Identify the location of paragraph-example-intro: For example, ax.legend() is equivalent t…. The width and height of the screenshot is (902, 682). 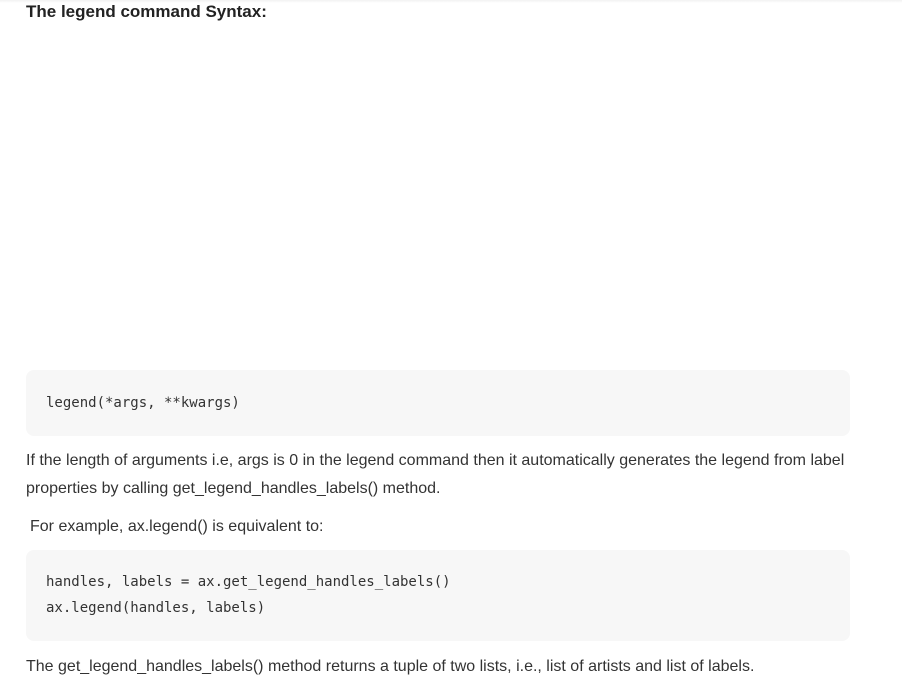
(177, 526).